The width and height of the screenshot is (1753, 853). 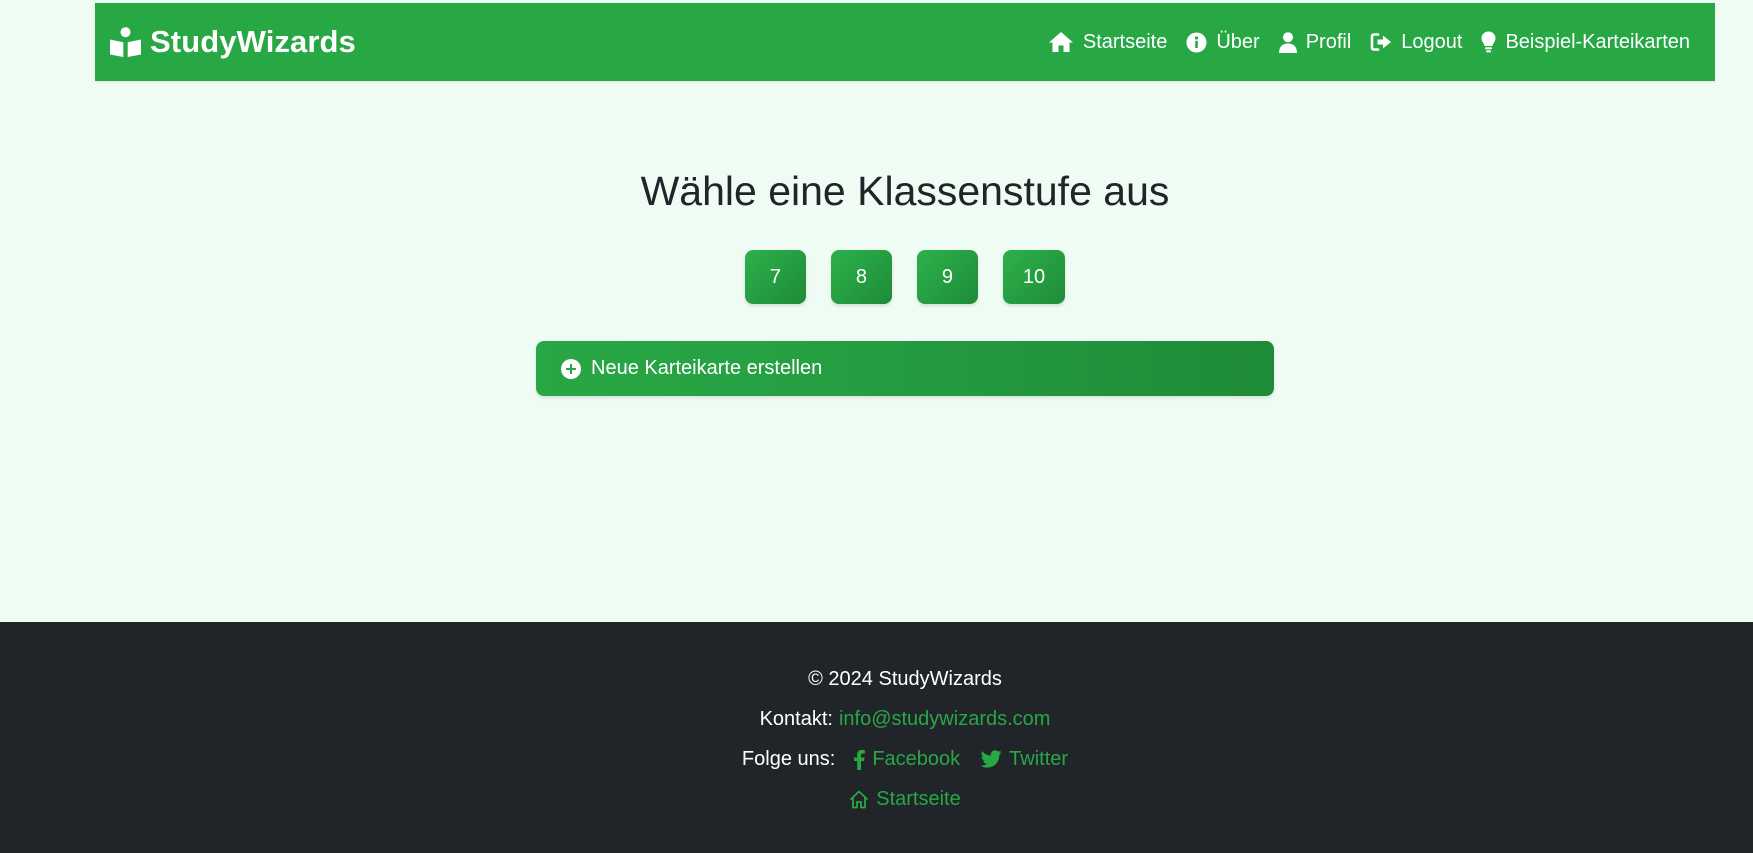 I want to click on footer-copyright-line: © 2024 StudyWizards, so click(x=876, y=679).